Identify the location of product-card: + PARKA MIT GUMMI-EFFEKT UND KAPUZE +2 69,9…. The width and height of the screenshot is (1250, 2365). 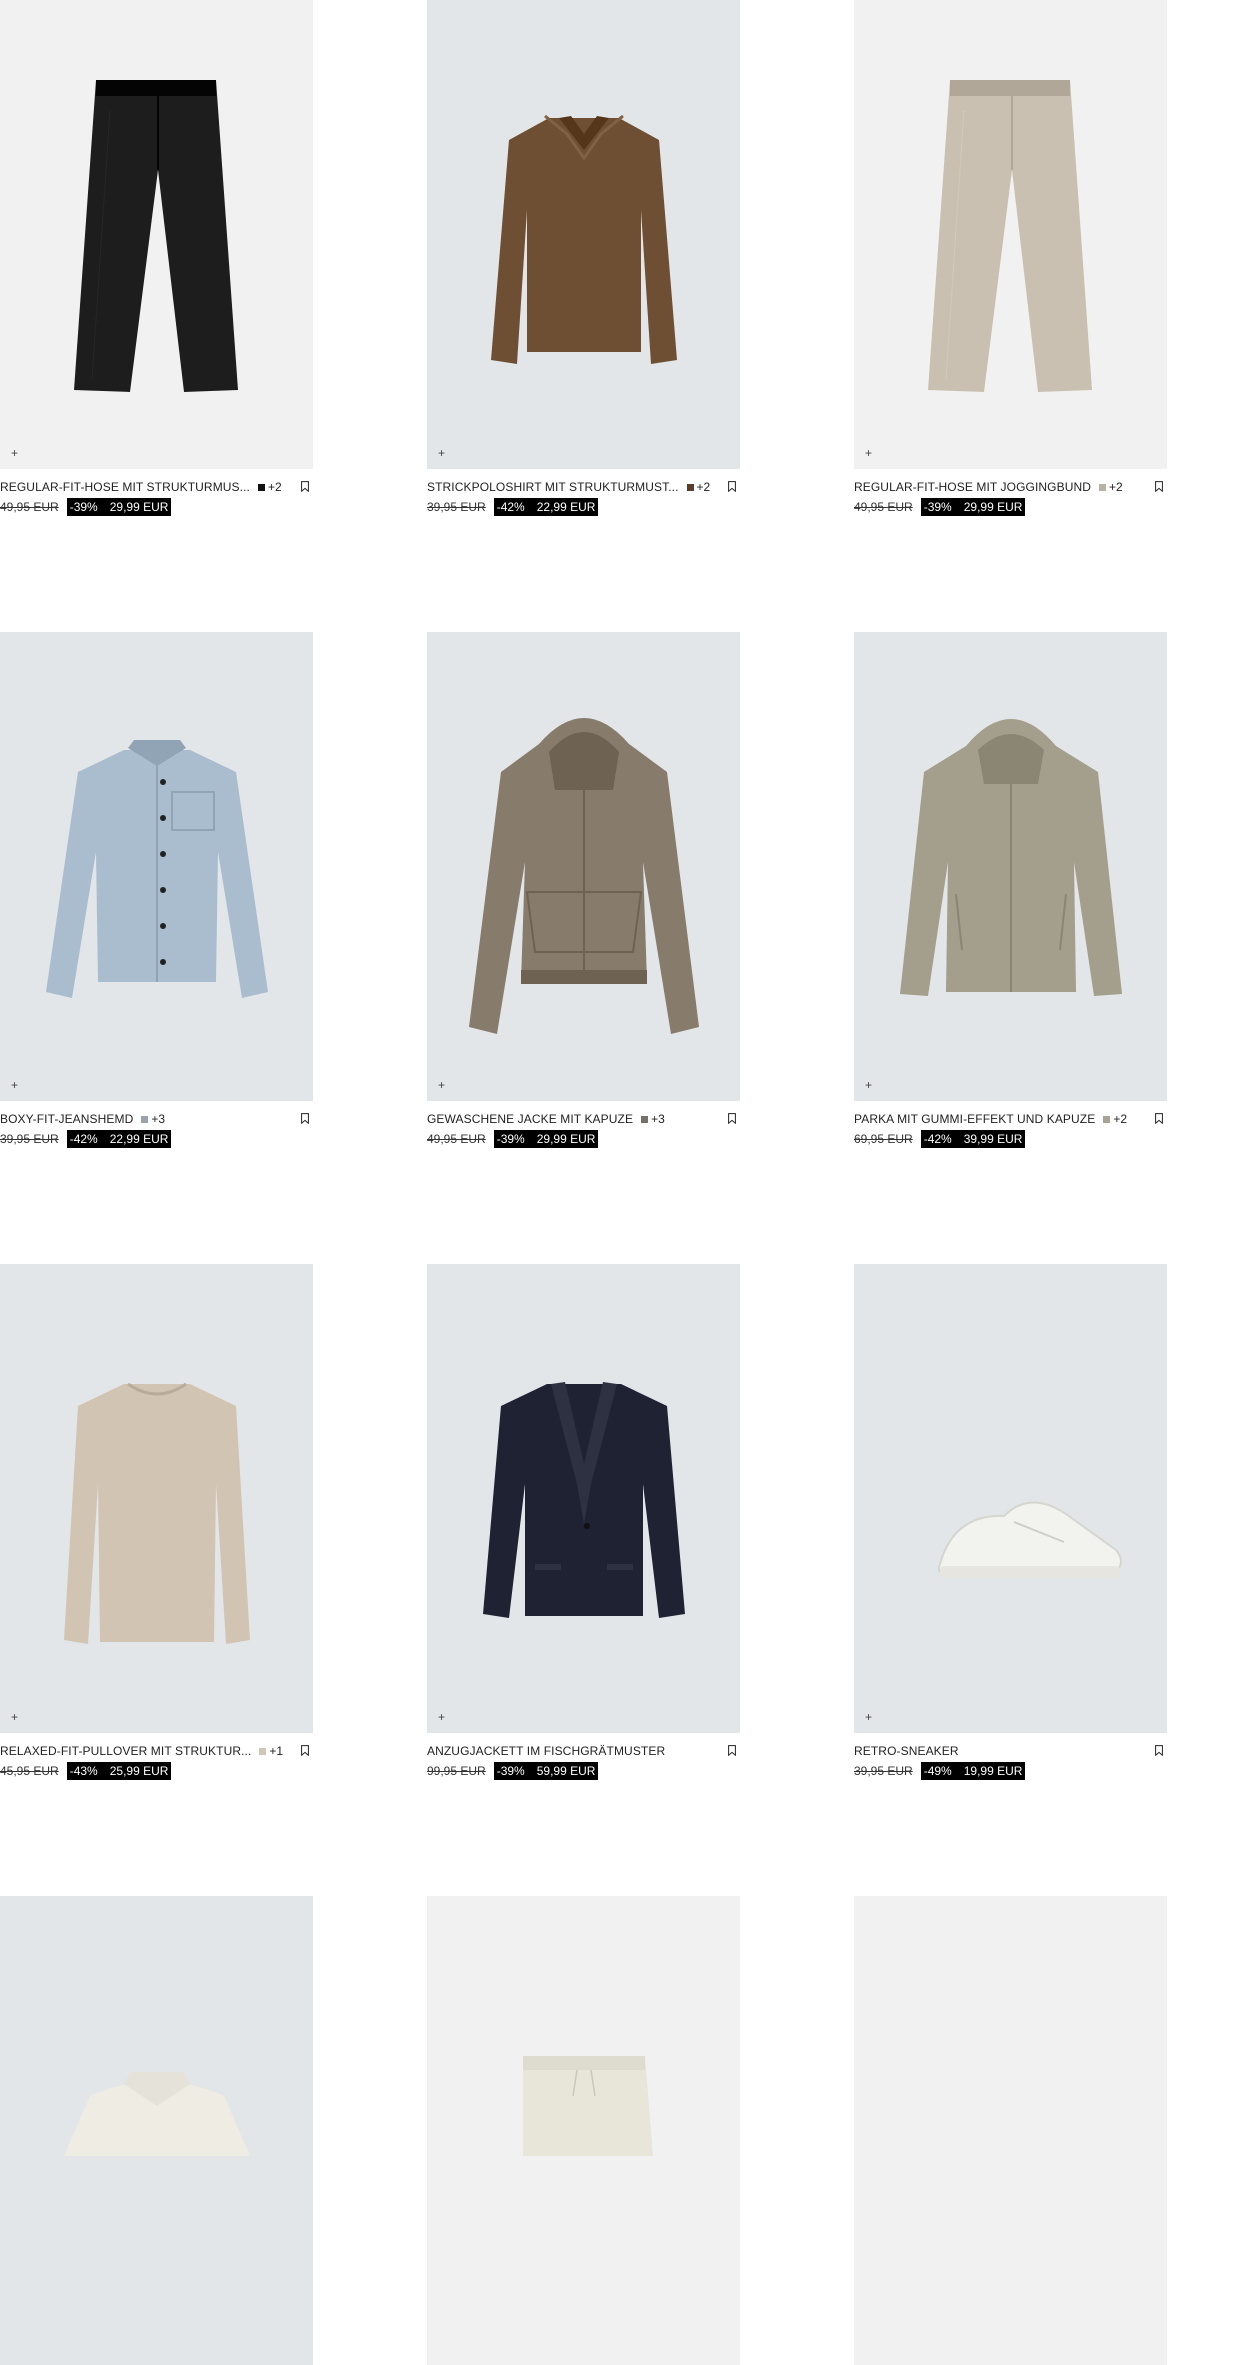
(1010, 890).